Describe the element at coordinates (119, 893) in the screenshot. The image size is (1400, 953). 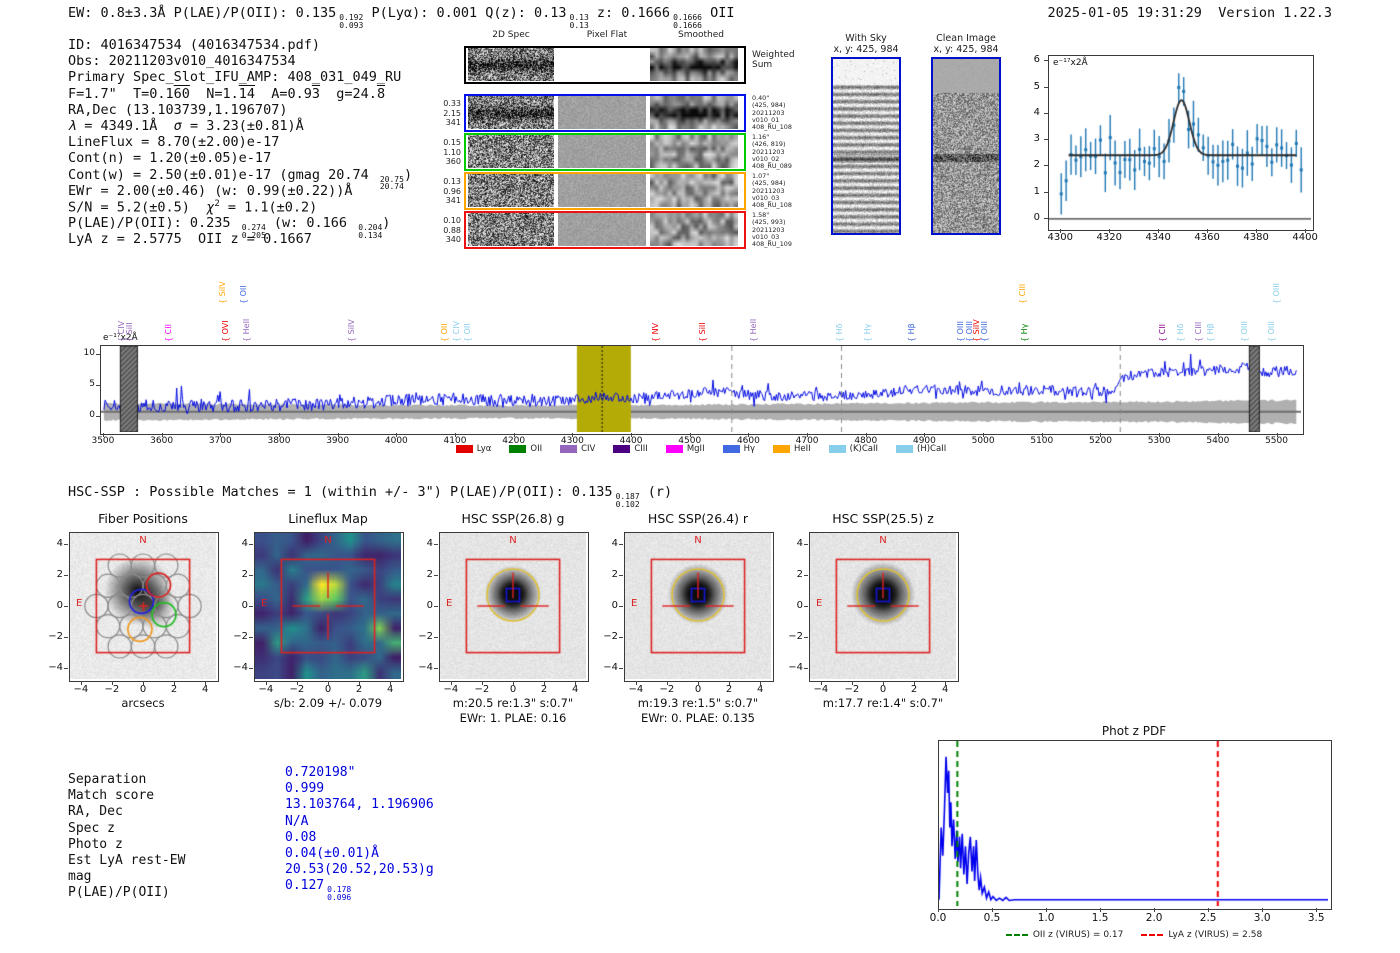
I see `match-row-label: P(LAE)/P(OII)` at that location.